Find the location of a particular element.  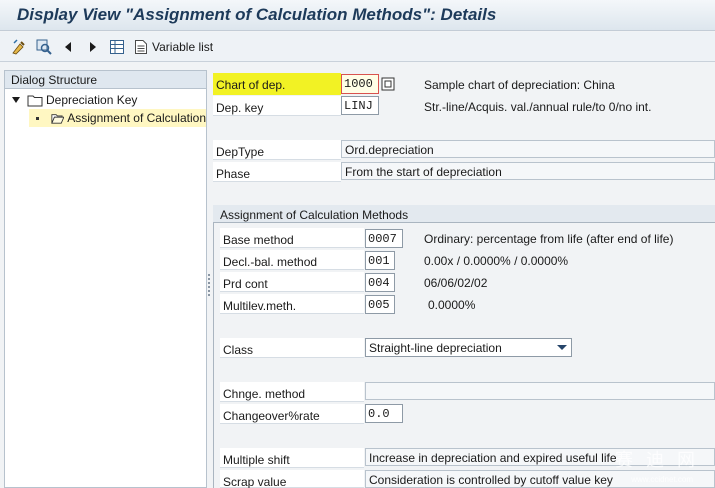

dep-type-label: DepType is located at coordinates (277, 150).